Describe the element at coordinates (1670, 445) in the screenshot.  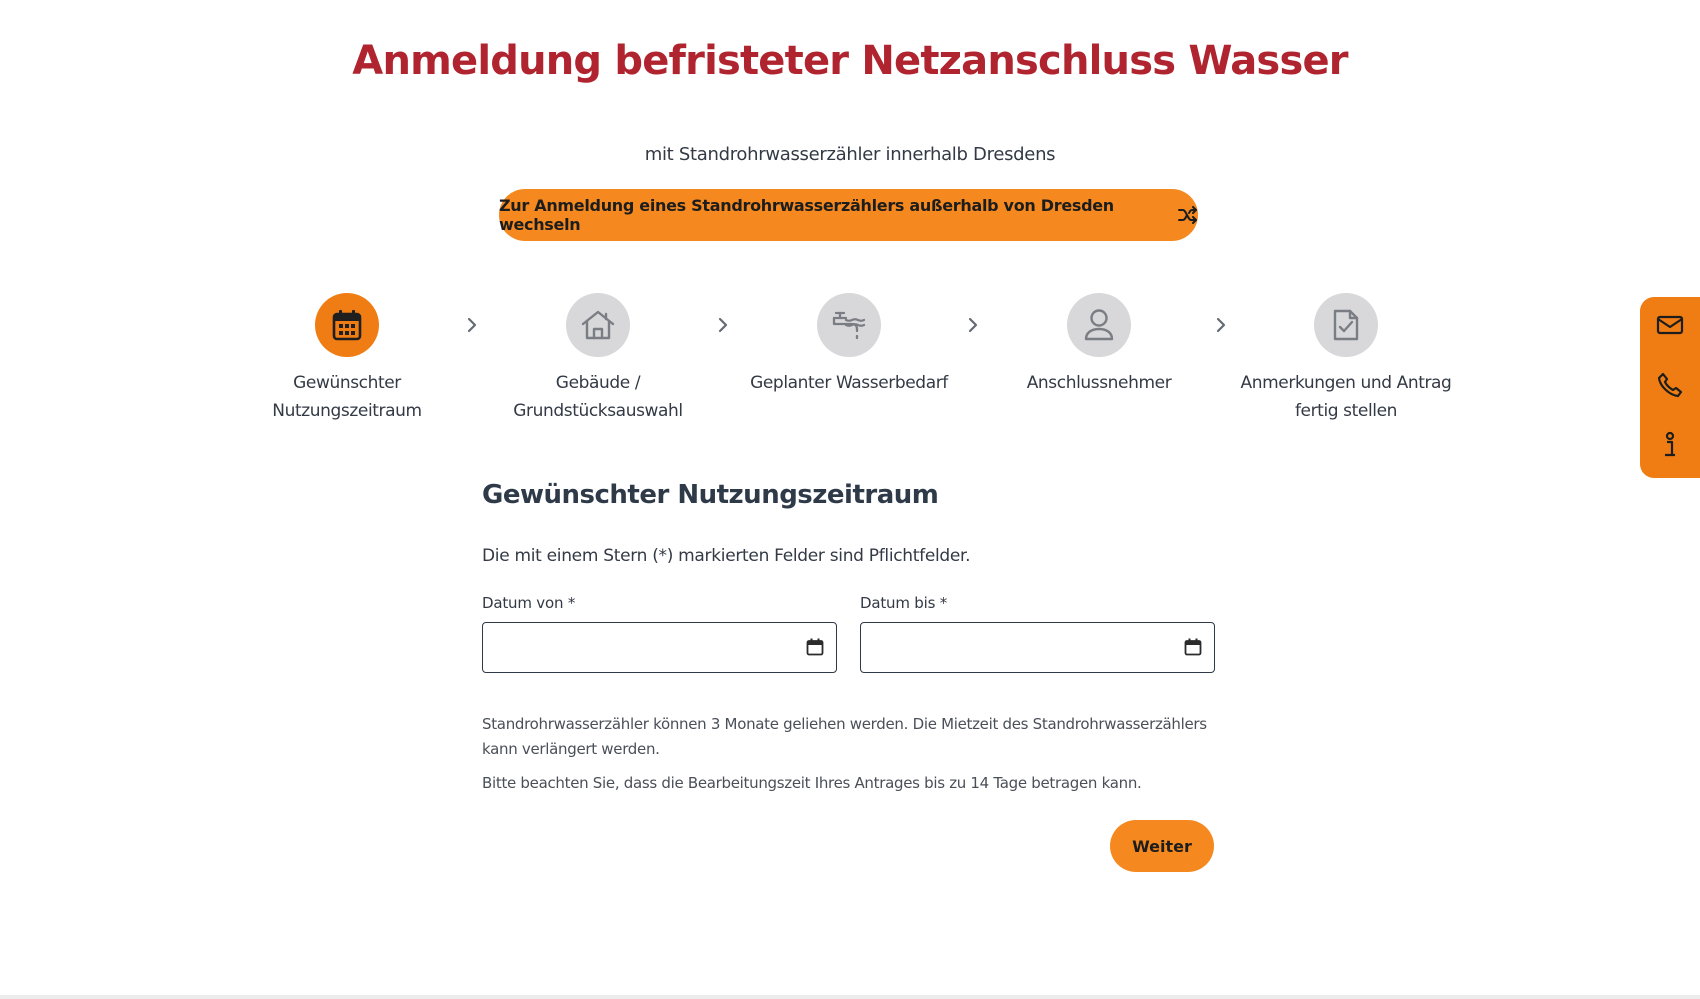
I see `info-icon` at that location.